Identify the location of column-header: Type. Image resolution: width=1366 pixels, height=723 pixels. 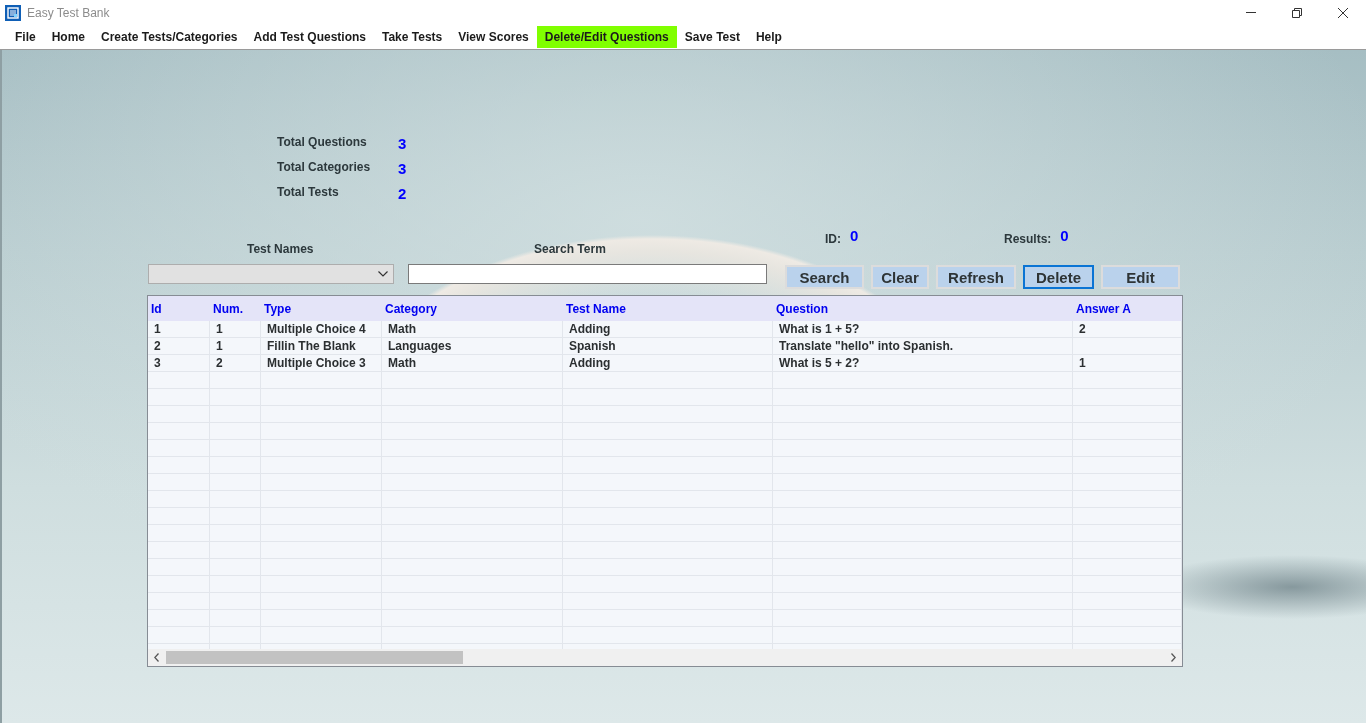
(321, 308).